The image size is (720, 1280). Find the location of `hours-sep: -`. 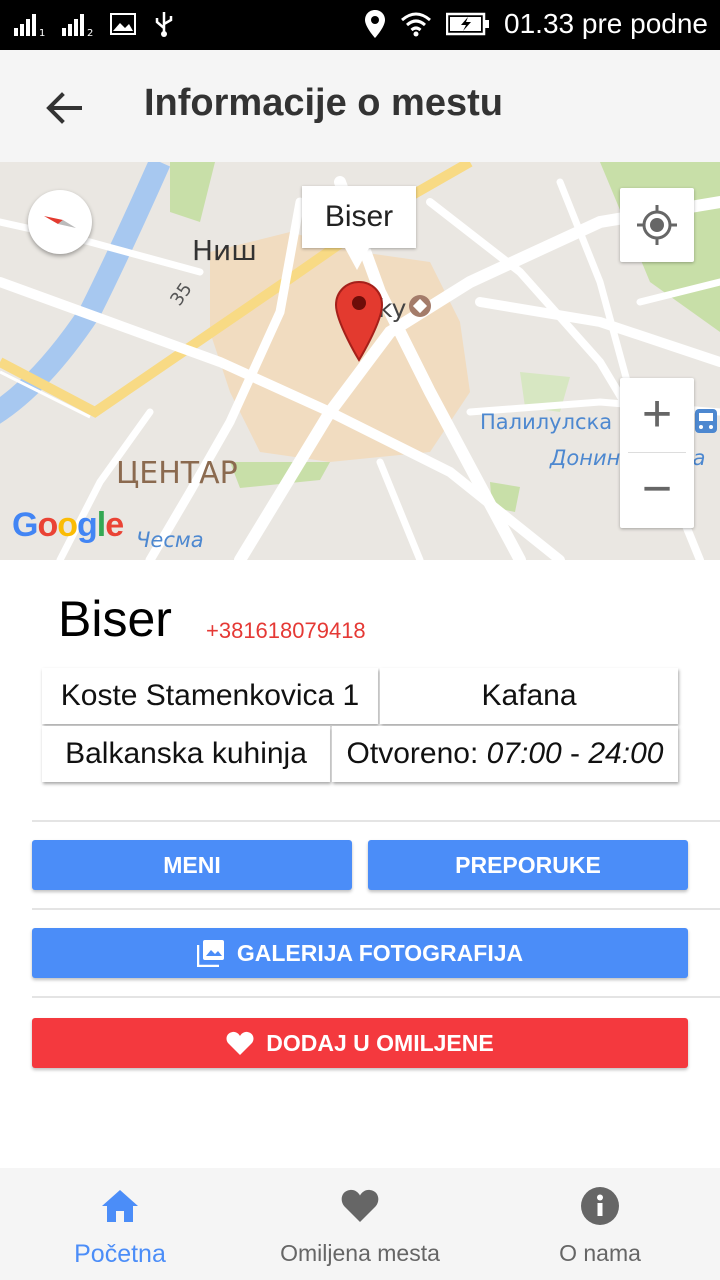

hours-sep: - is located at coordinates (575, 753).